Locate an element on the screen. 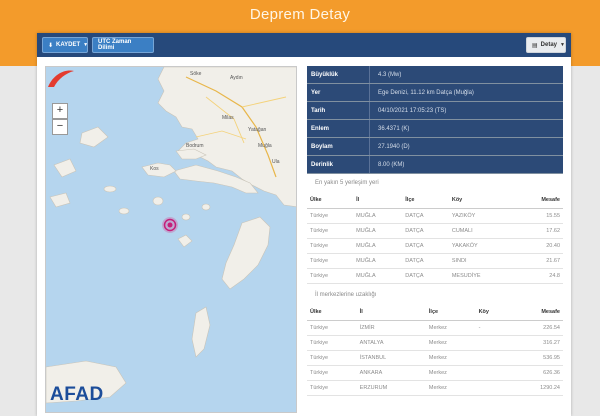  info-row-magnitude: Büyüklük 4.3 (Mw) is located at coordinates (435, 75).